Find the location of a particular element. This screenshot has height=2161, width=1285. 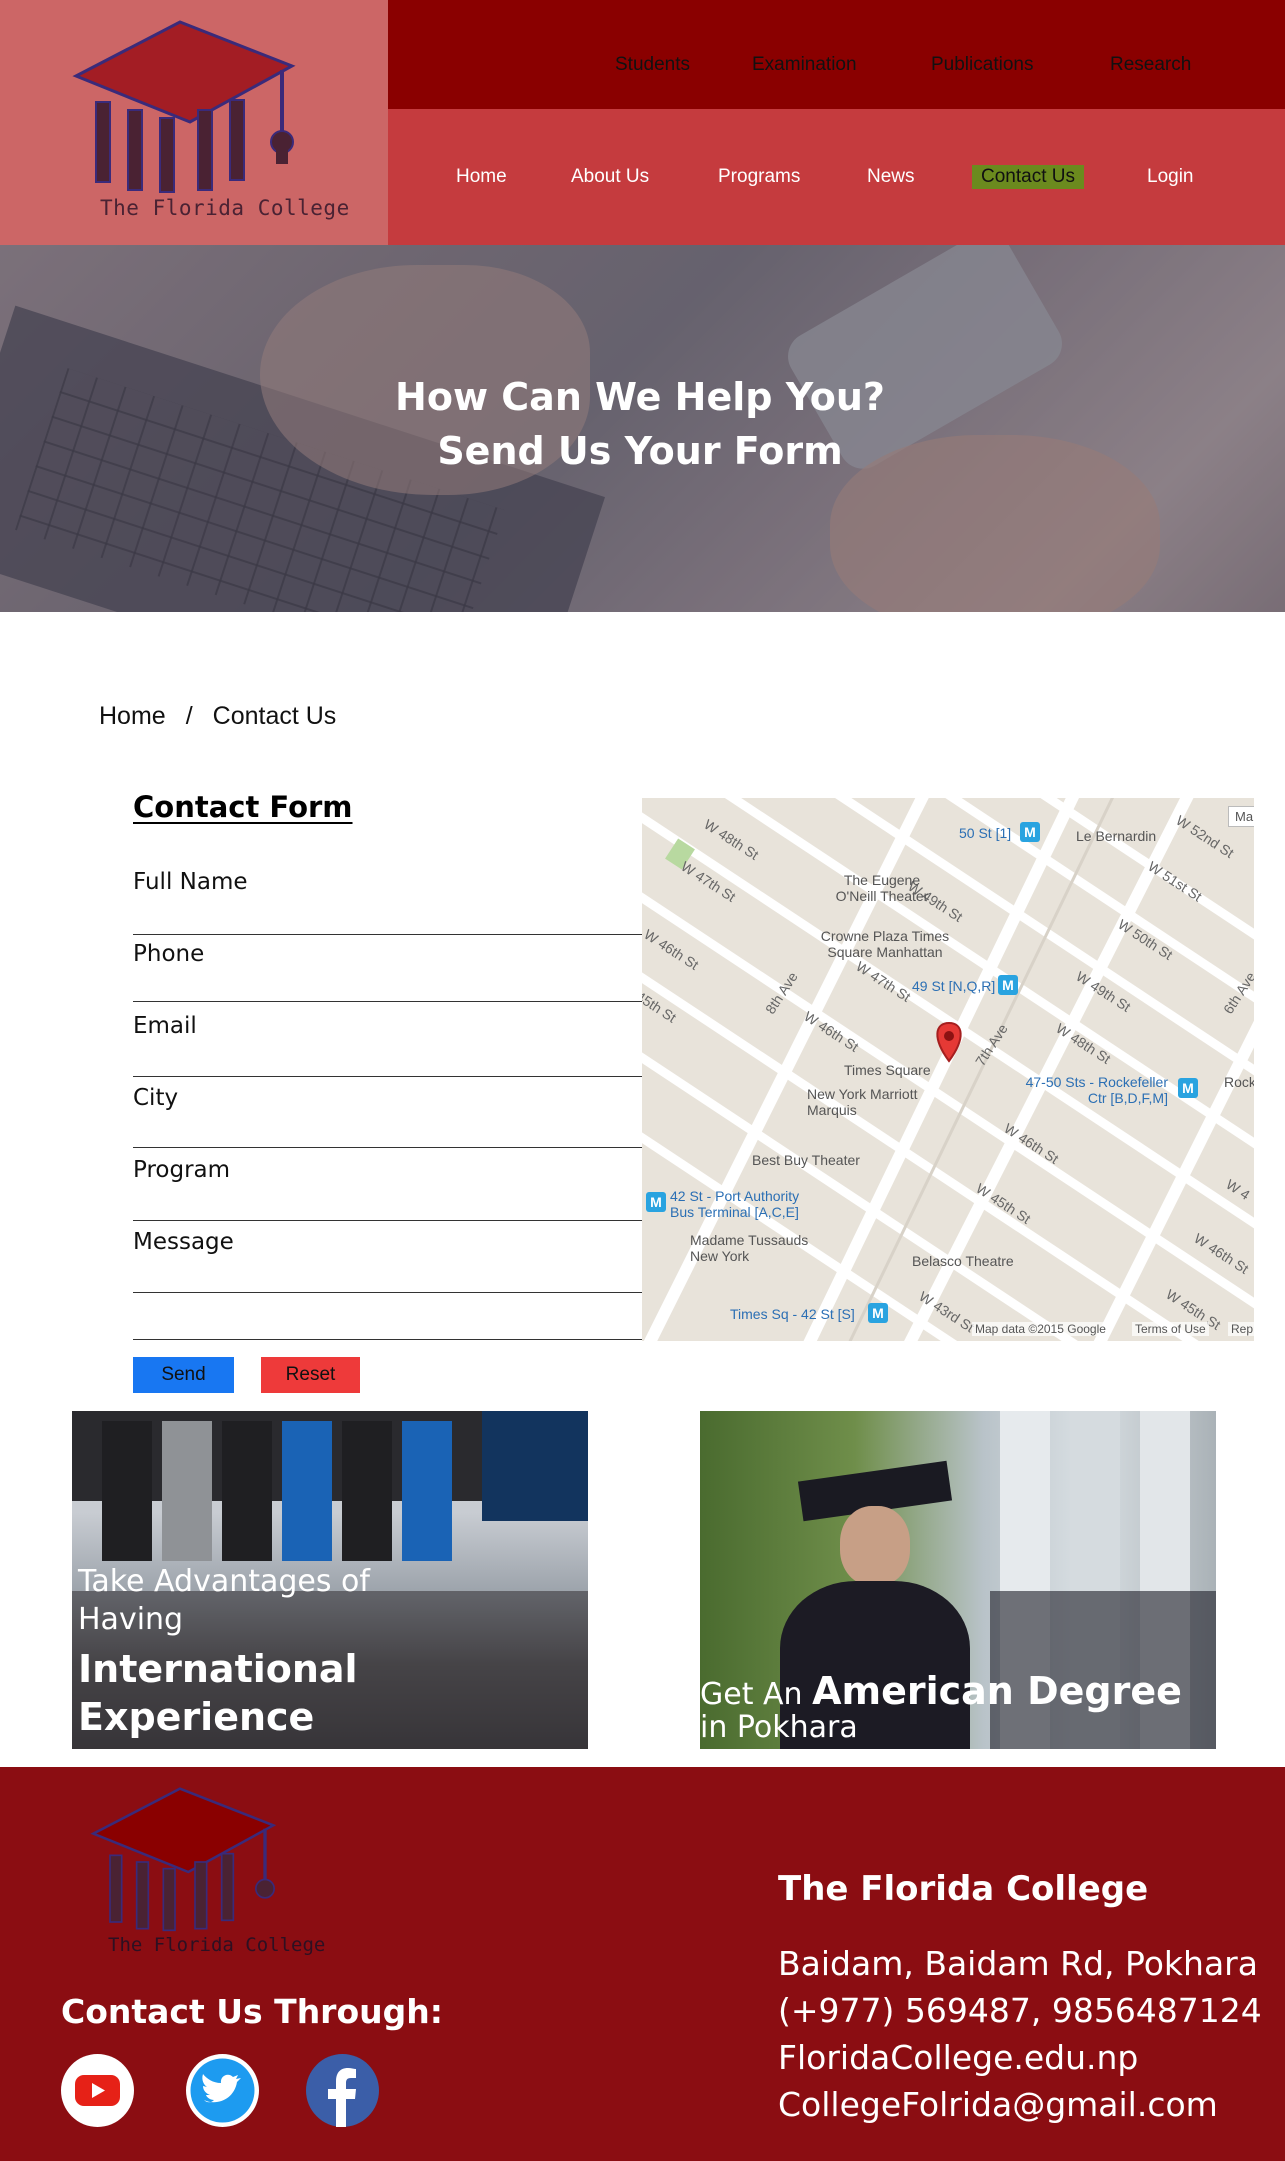

promo-screen is located at coordinates (535, 1466).